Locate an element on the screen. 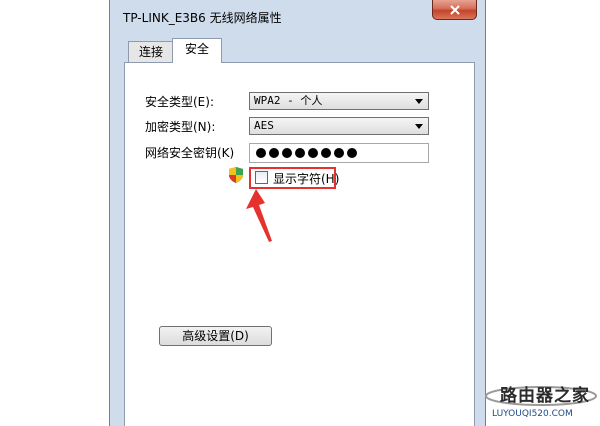 This screenshot has width=600, height=426. annotation-arrow-icon is located at coordinates (259, 215).